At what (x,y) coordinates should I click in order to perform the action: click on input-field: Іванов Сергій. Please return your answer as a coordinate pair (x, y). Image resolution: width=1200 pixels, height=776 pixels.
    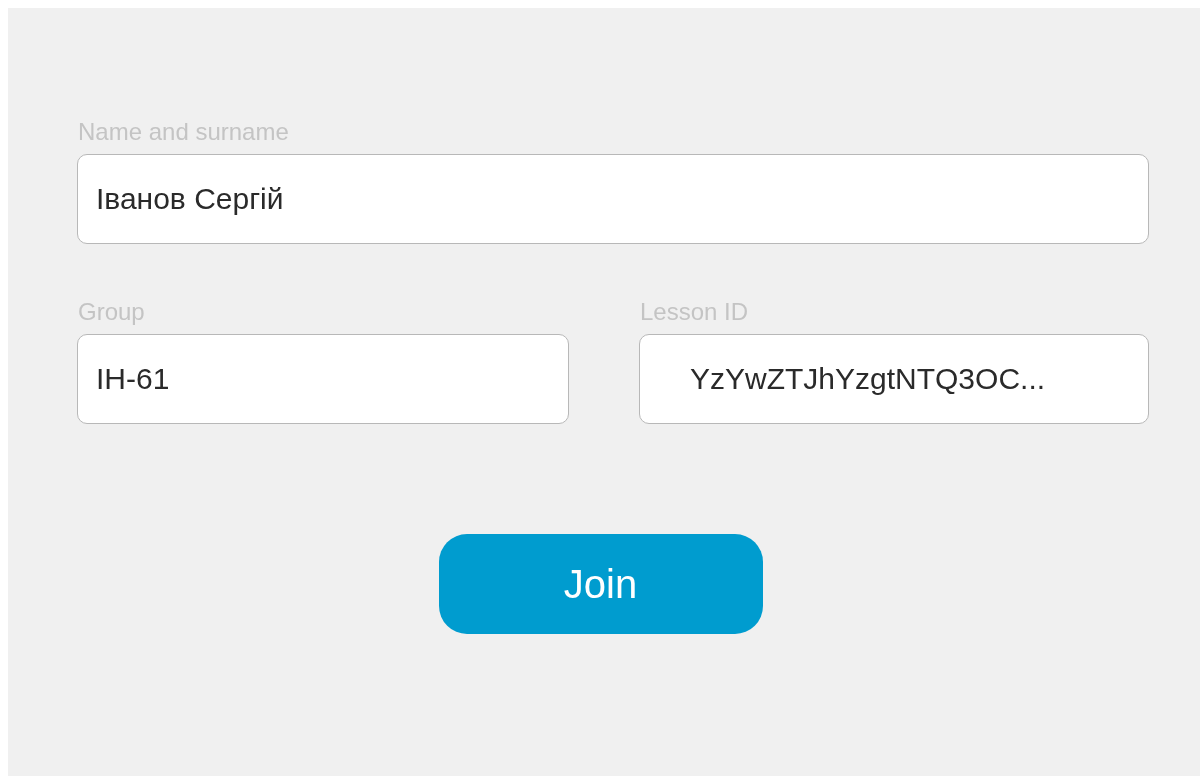
    Looking at the image, I should click on (613, 199).